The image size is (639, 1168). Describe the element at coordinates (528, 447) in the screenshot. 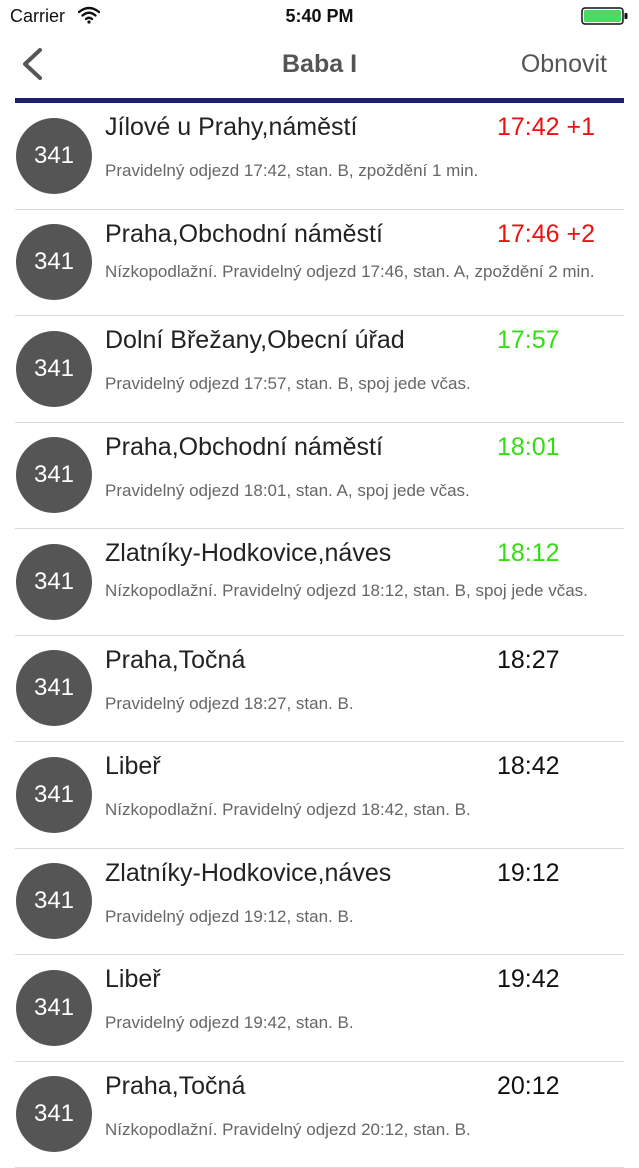

I see `departure-time: 18:01` at that location.